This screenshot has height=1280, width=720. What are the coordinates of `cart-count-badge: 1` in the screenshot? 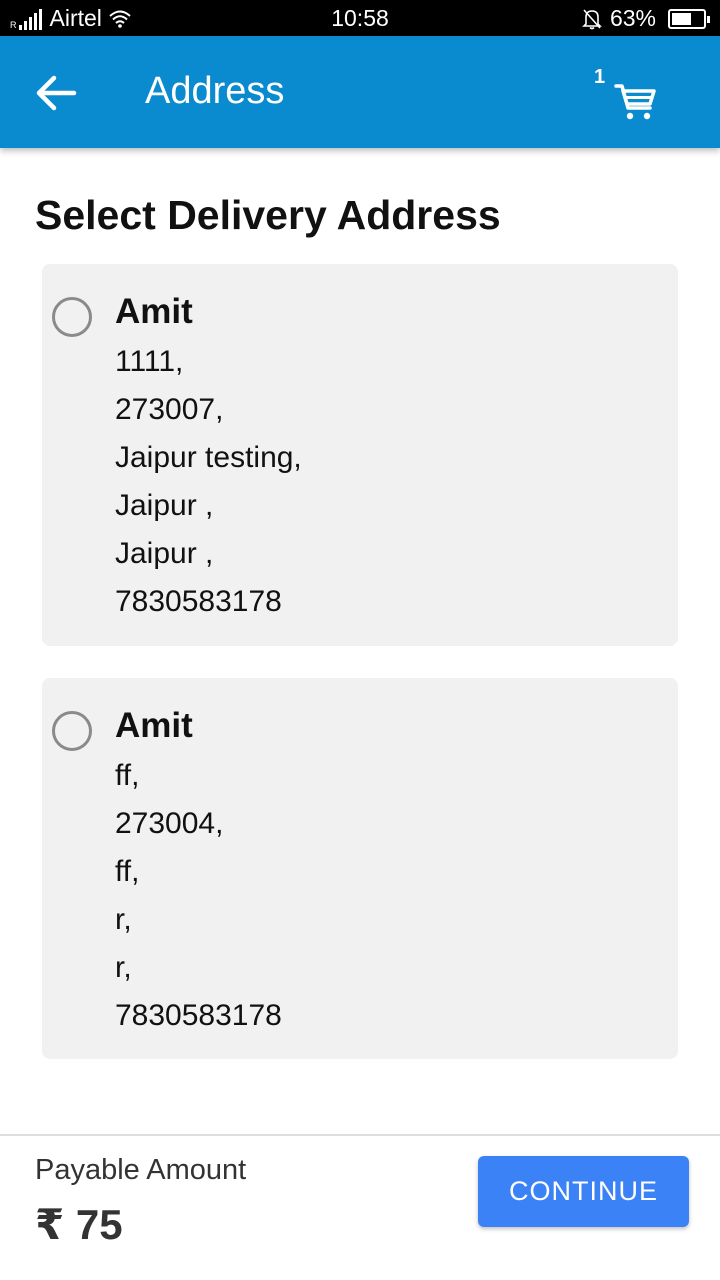 It's located at (600, 77).